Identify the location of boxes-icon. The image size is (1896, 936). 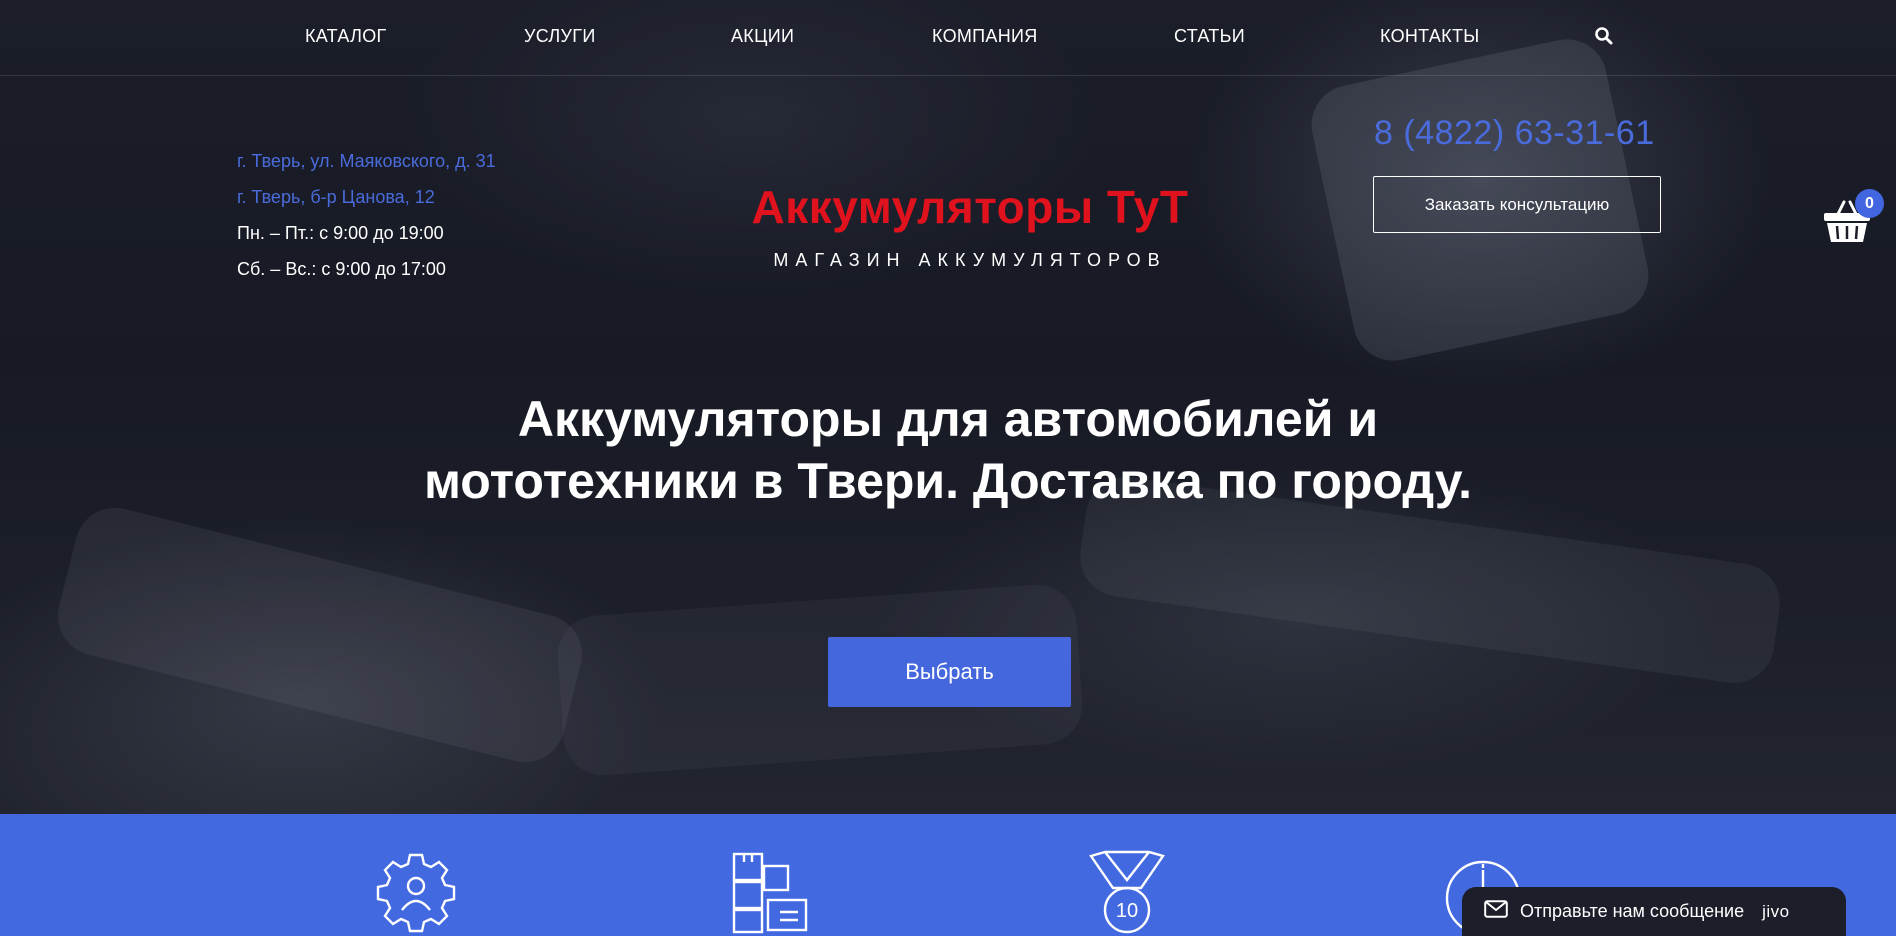
(770, 893).